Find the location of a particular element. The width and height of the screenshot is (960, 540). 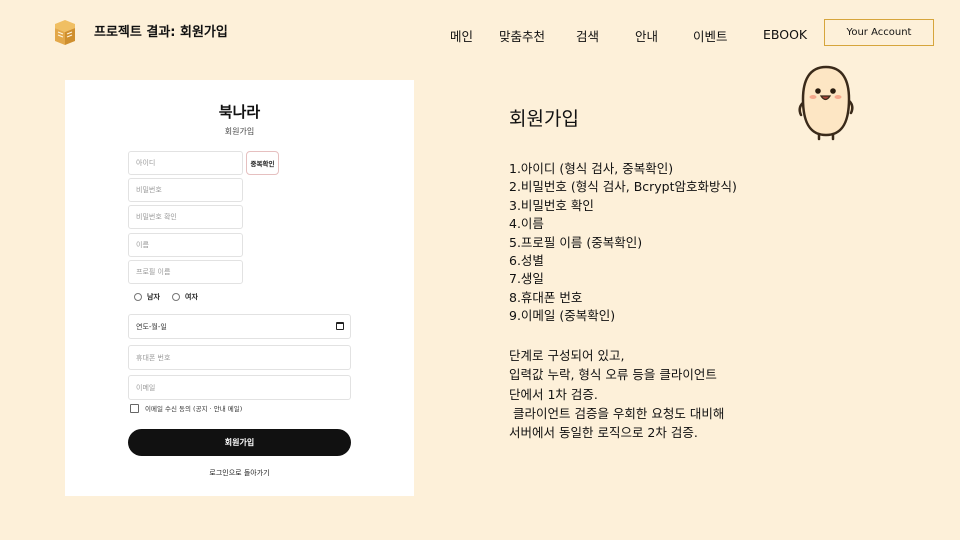

email-input: 이메일 is located at coordinates (239, 387).